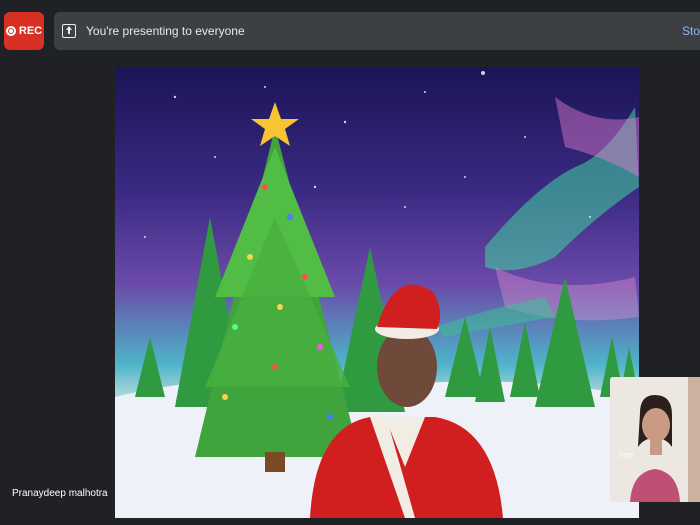  I want to click on present-screen-icon, so click(69, 31).